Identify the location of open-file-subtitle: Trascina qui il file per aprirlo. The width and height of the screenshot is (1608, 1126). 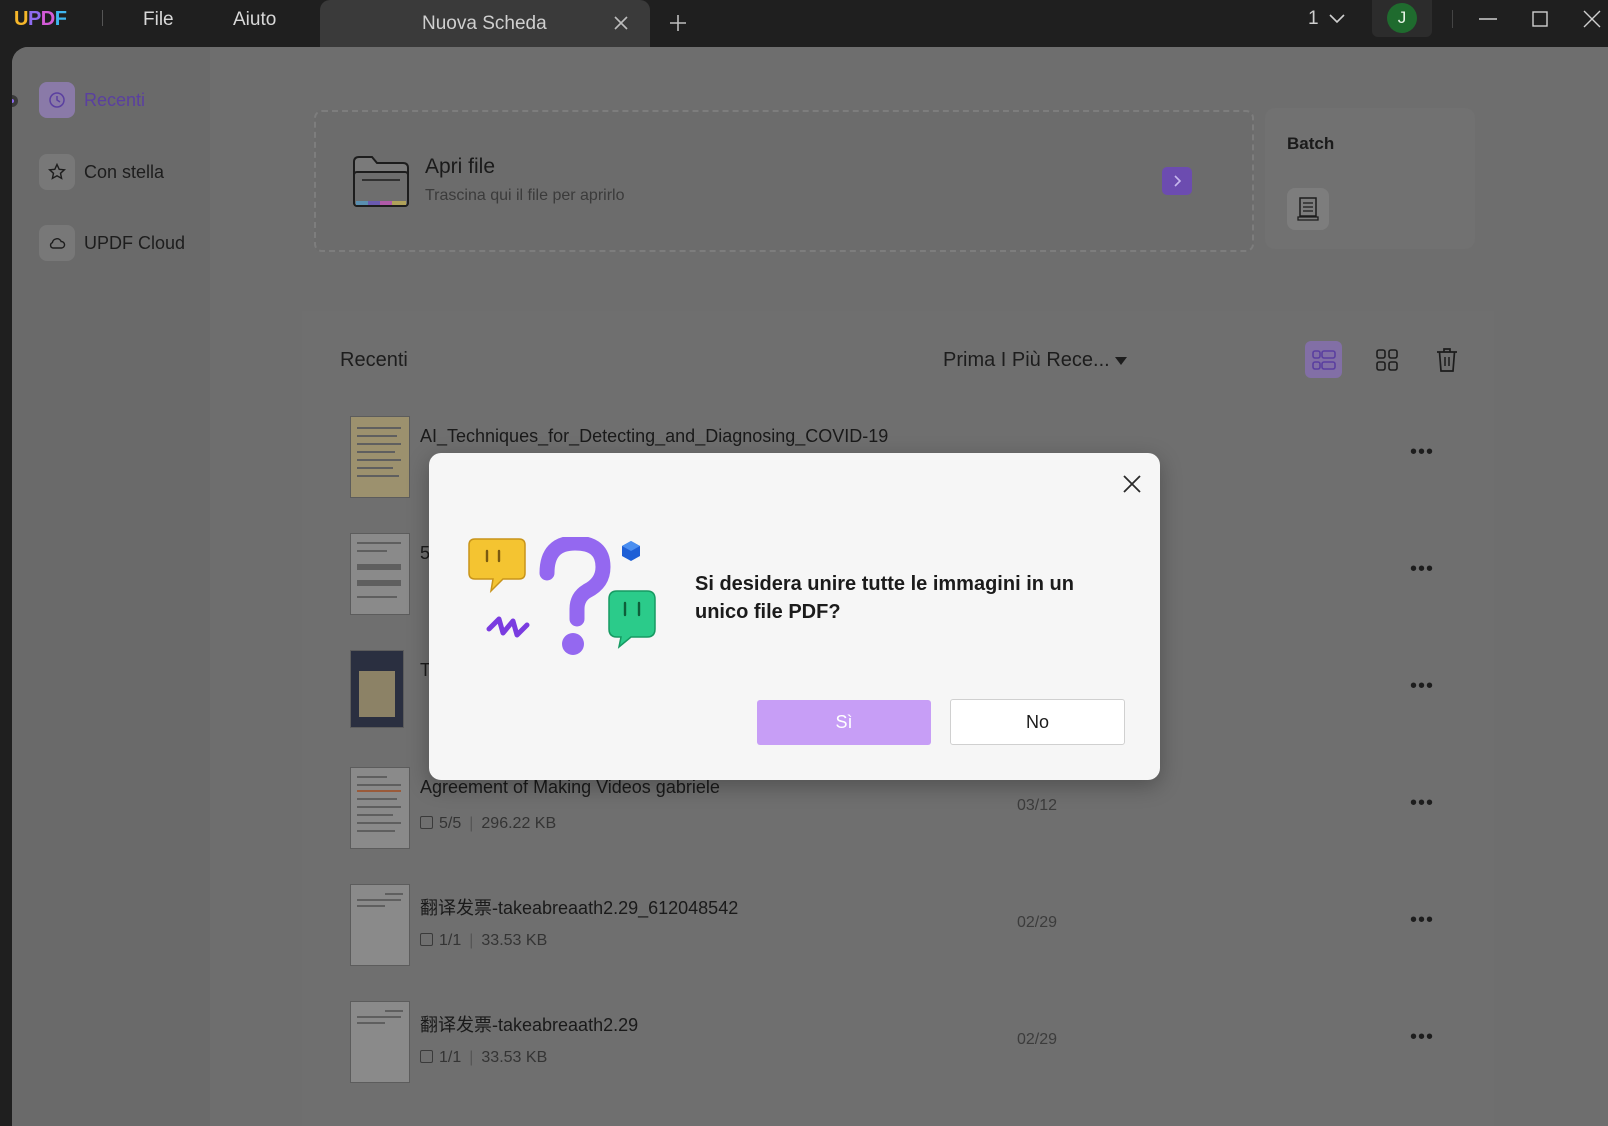
(525, 195).